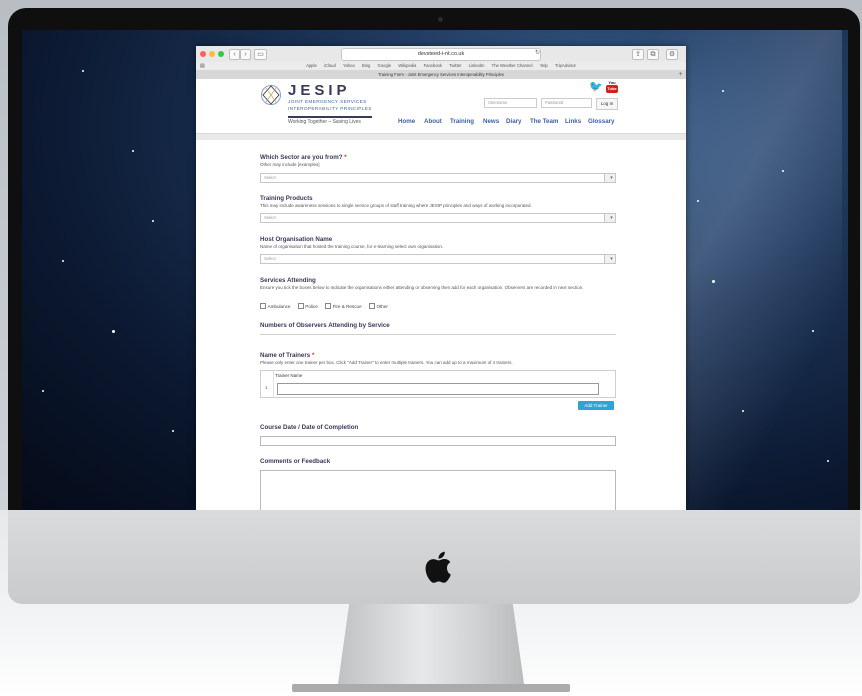 The width and height of the screenshot is (862, 696). I want to click on password-input: Password, so click(566, 103).